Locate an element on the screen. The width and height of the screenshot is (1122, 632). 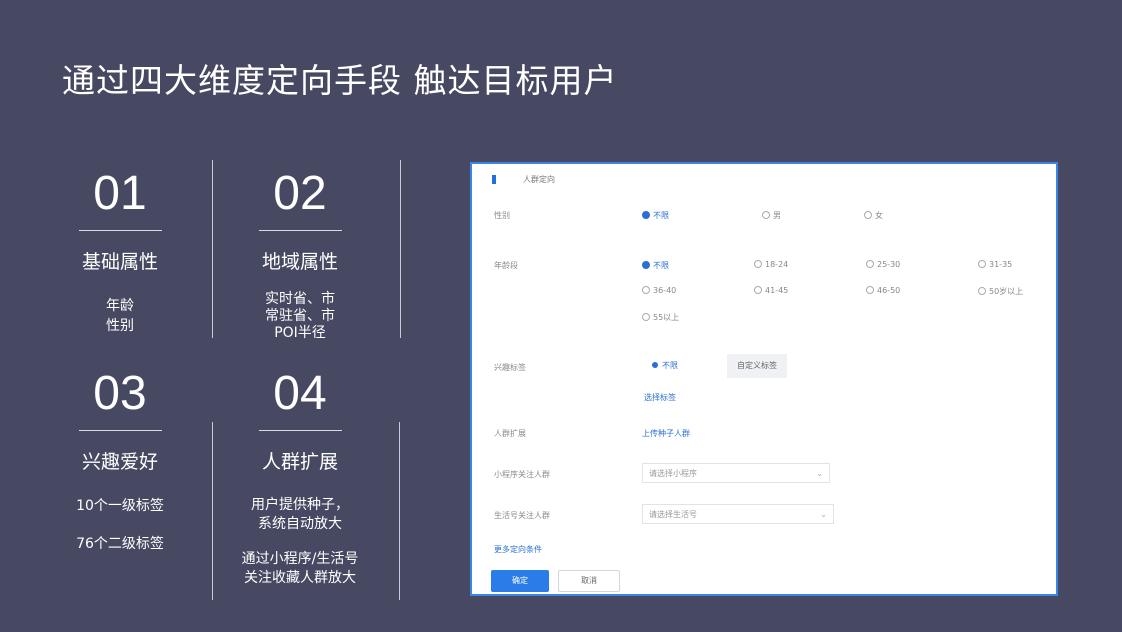
dimension-item: 关注收藏人群放大 is located at coordinates (300, 578).